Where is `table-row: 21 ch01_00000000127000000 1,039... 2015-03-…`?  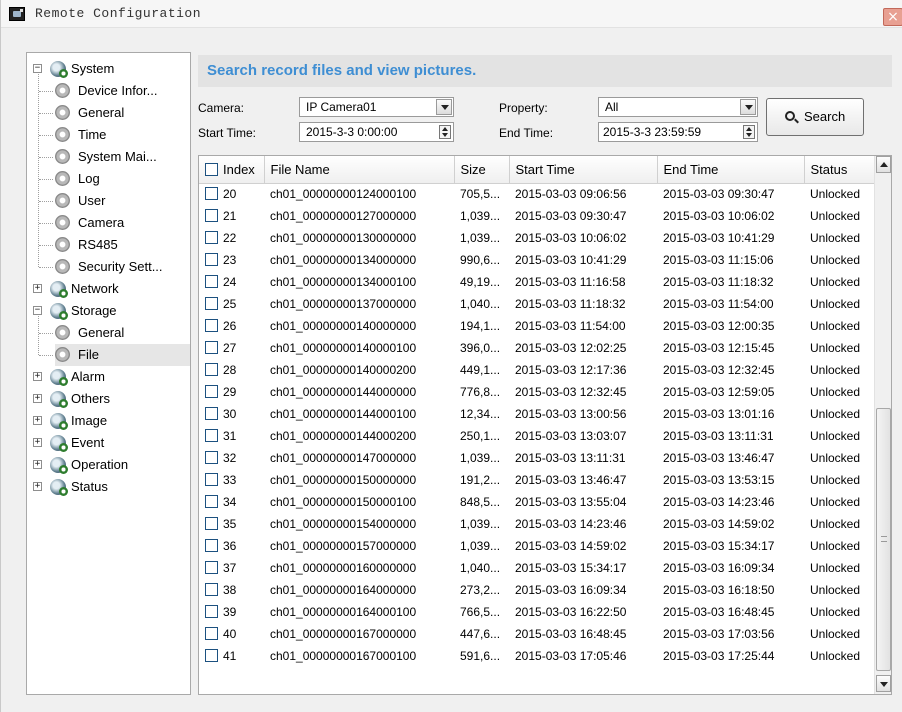 table-row: 21 ch01_00000000127000000 1,039... 2015-03-… is located at coordinates (537, 216).